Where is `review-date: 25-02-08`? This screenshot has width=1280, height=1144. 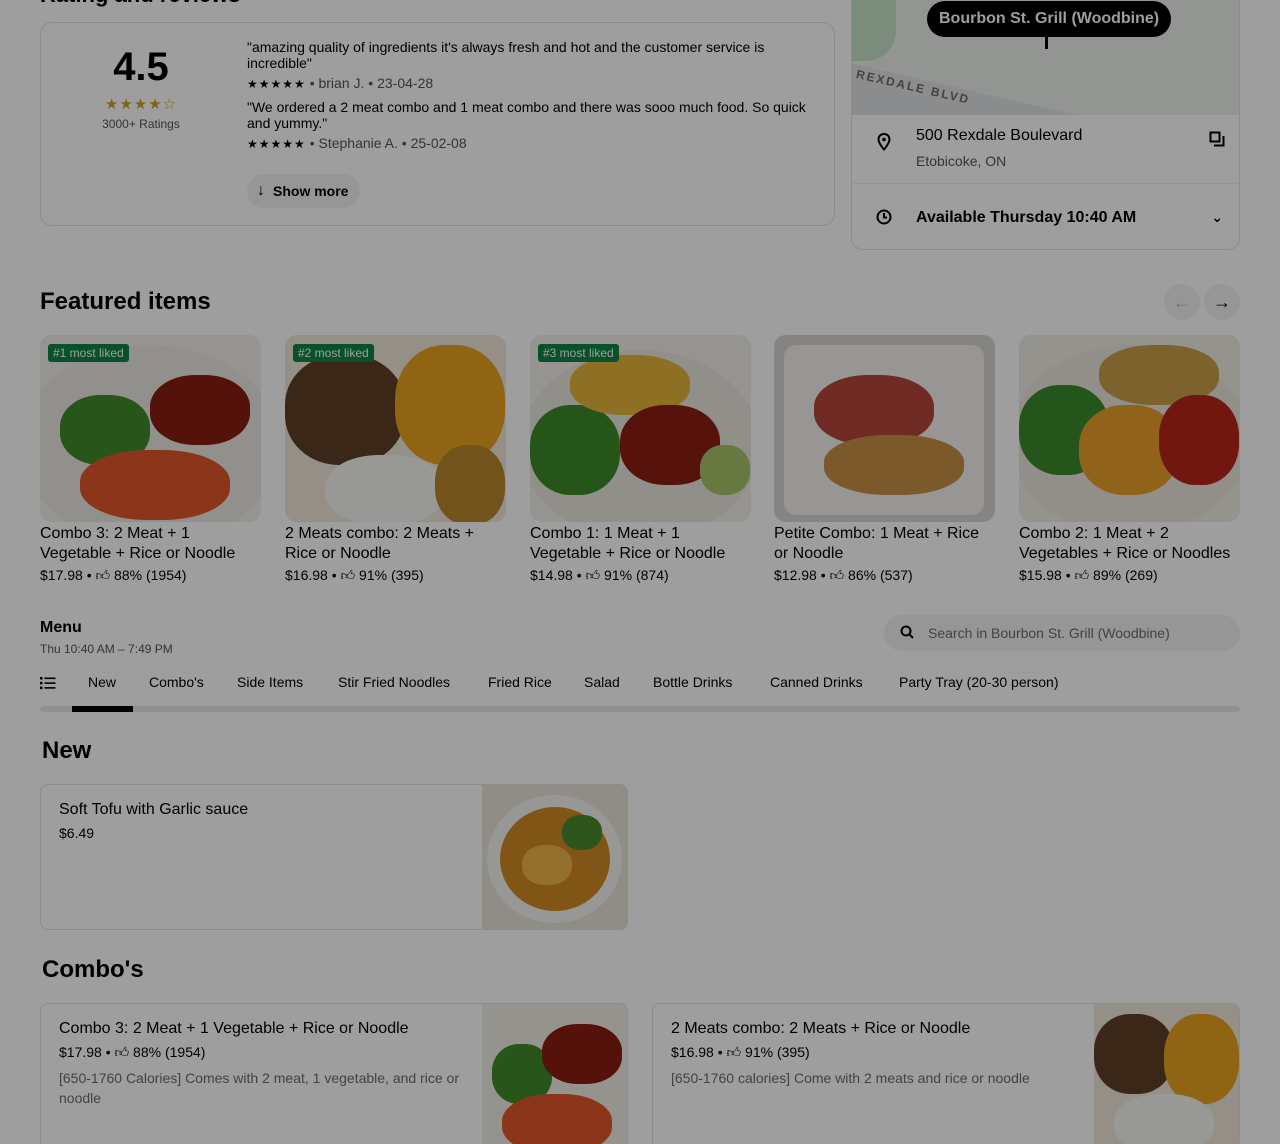 review-date: 25-02-08 is located at coordinates (438, 143).